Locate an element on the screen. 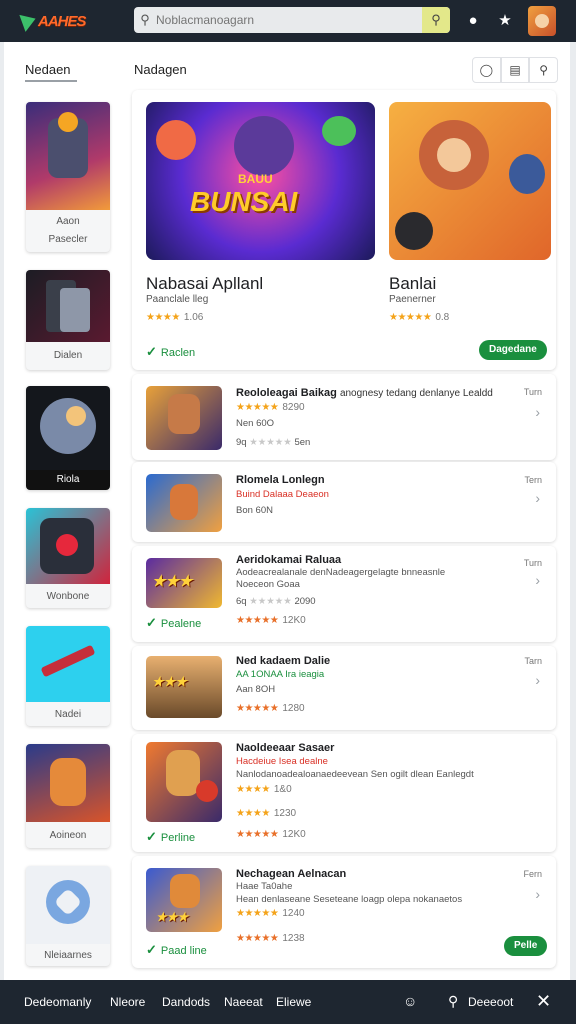  rating-value: 1230 is located at coordinates (285, 813).